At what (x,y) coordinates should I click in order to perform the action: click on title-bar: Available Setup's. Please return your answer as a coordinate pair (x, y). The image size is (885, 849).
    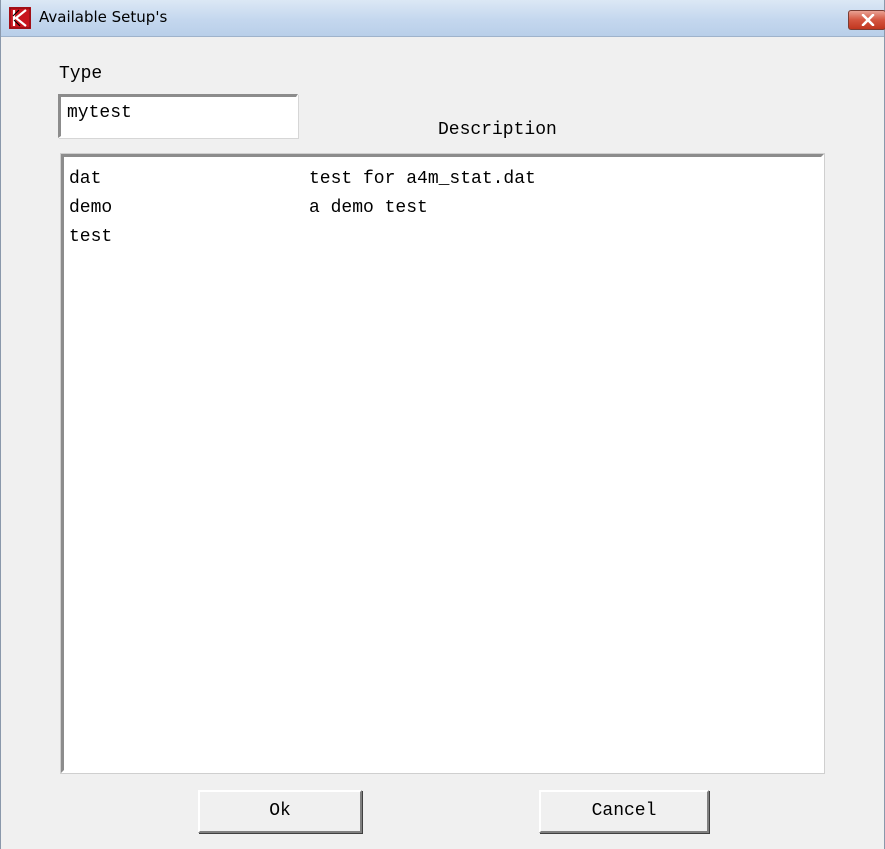
    Looking at the image, I should click on (443, 18).